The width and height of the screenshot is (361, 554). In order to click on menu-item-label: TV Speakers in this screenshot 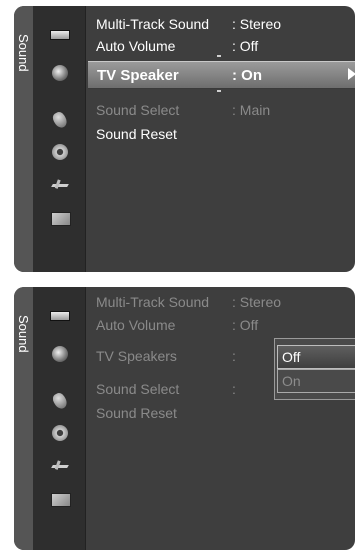, I will do `click(136, 356)`.